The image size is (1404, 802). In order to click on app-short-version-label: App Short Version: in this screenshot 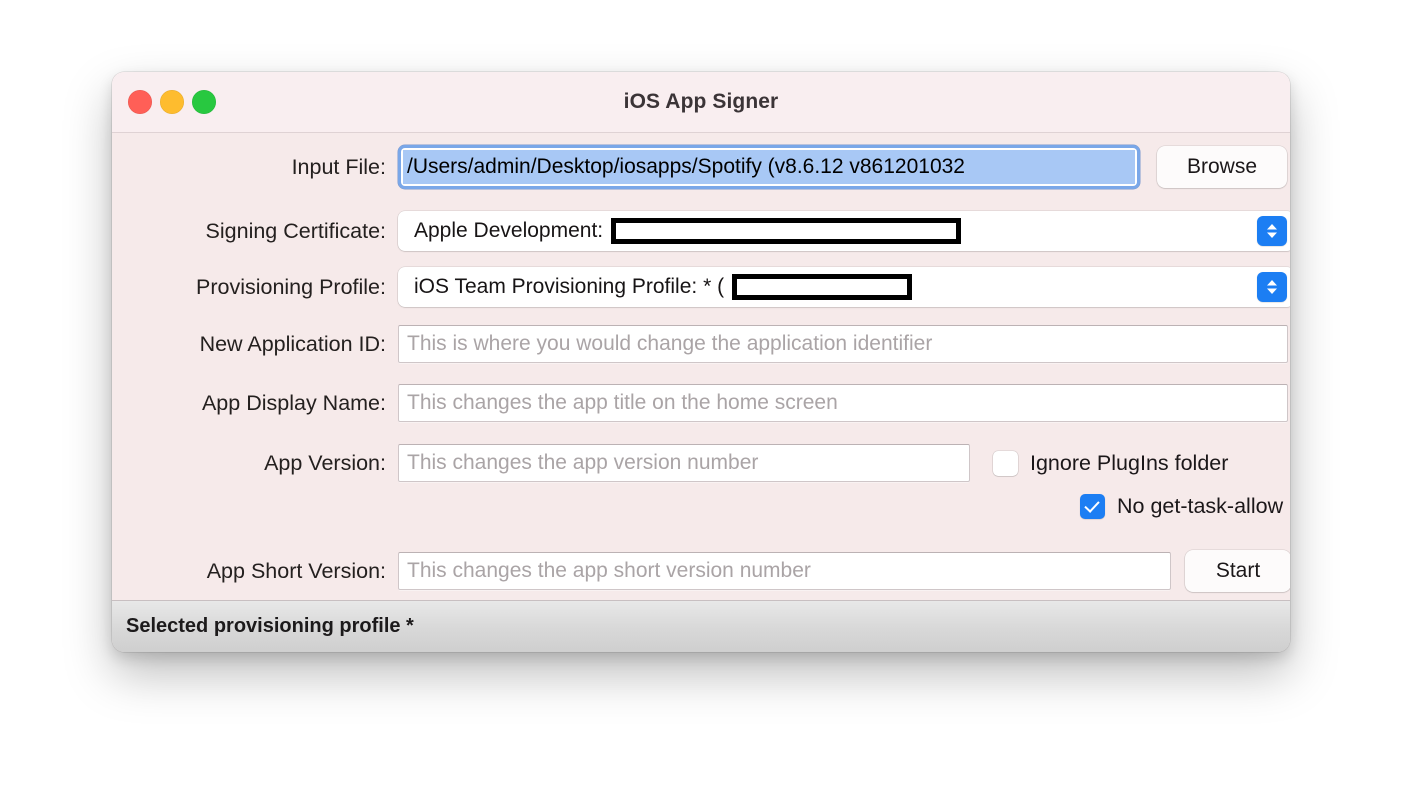, I will do `click(296, 570)`.